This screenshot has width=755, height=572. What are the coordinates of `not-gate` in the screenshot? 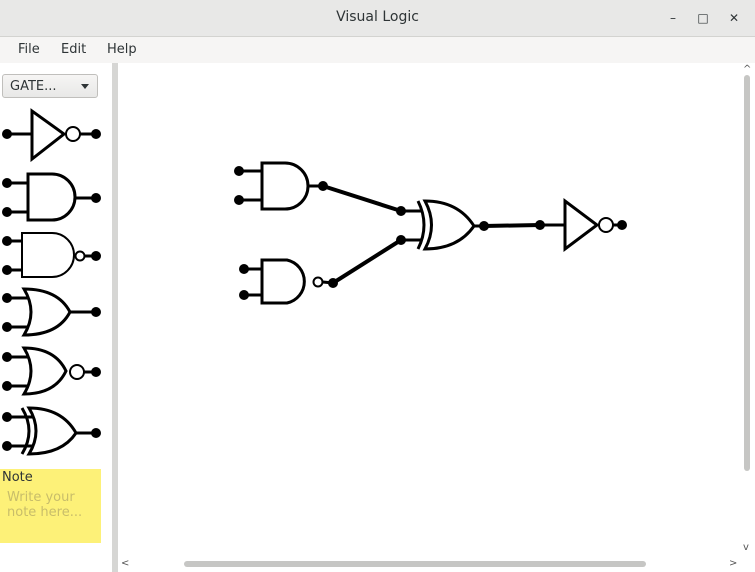 It's located at (581, 225).